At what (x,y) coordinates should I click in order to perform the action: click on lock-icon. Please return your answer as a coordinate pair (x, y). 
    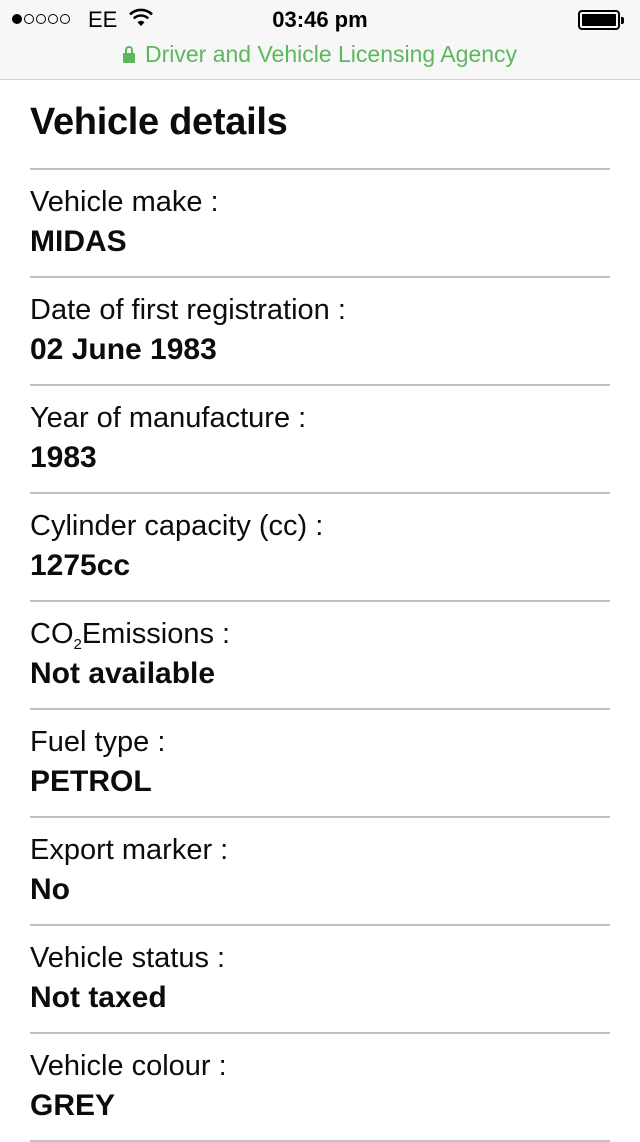
    Looking at the image, I should click on (128, 54).